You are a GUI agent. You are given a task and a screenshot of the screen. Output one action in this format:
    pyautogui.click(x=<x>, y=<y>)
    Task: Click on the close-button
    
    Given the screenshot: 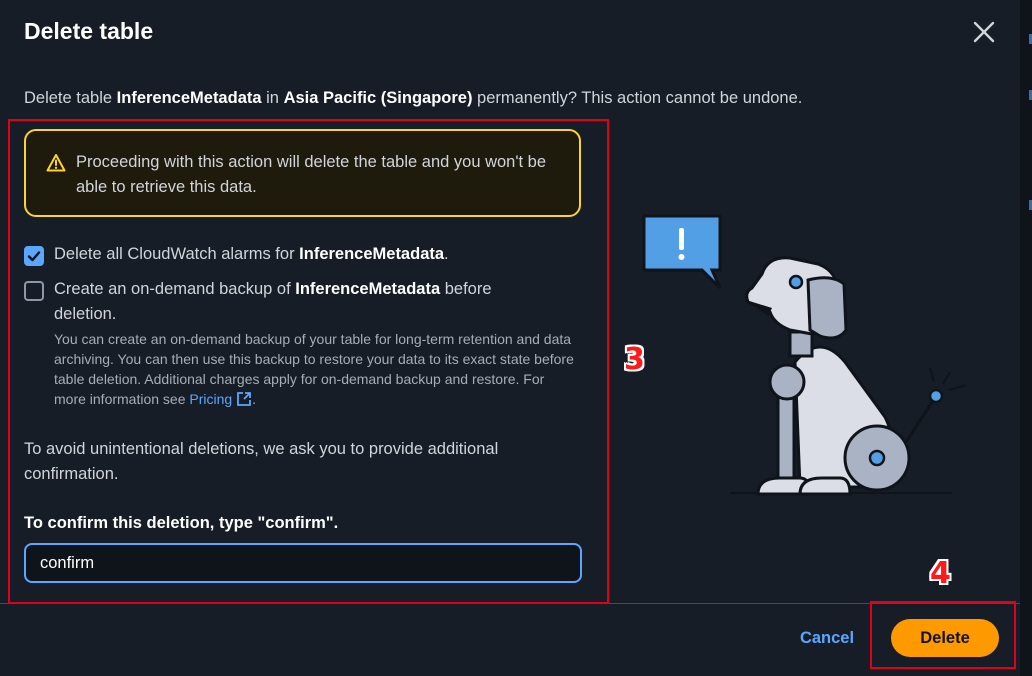 What is the action you would take?
    pyautogui.click(x=984, y=32)
    